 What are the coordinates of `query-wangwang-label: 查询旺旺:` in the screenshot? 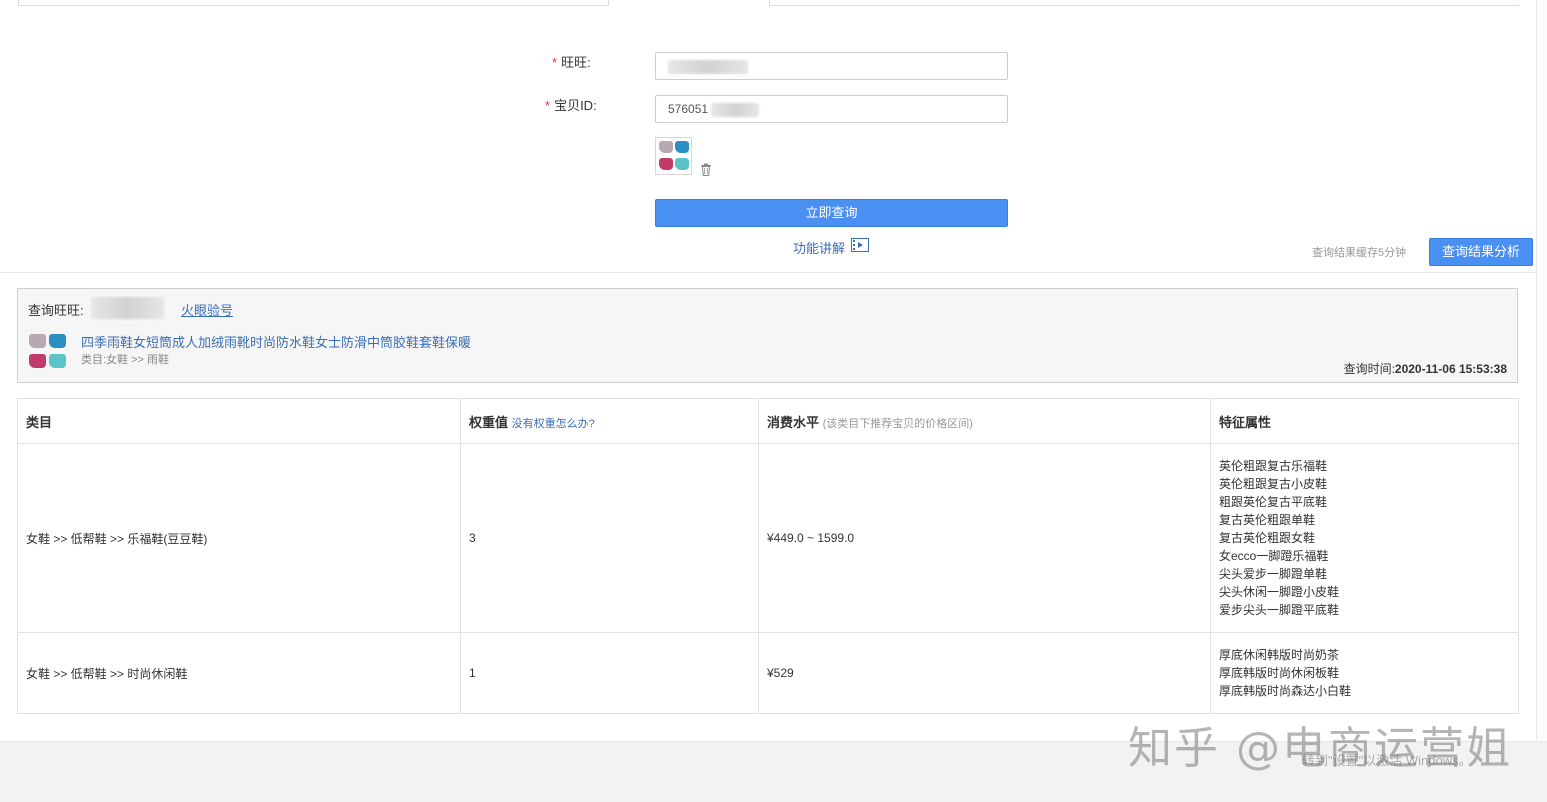 It's located at (56, 310).